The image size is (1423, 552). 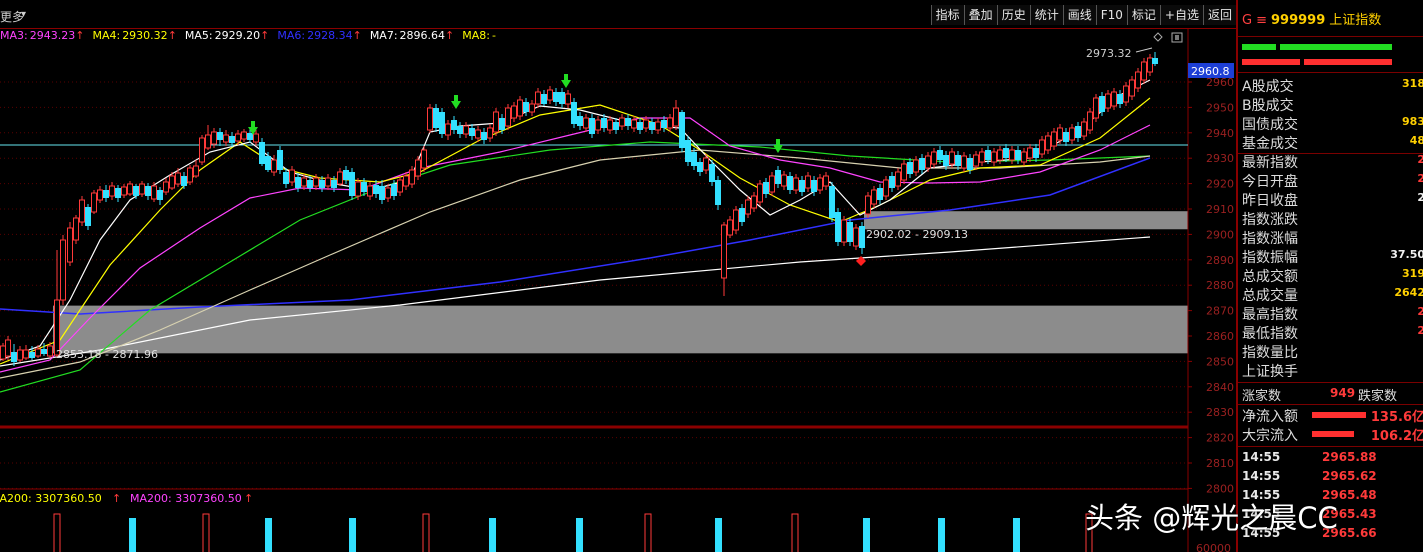 What do you see at coordinates (1332, 313) in the screenshot?
I see `stat-row: 最高指数 2` at bounding box center [1332, 313].